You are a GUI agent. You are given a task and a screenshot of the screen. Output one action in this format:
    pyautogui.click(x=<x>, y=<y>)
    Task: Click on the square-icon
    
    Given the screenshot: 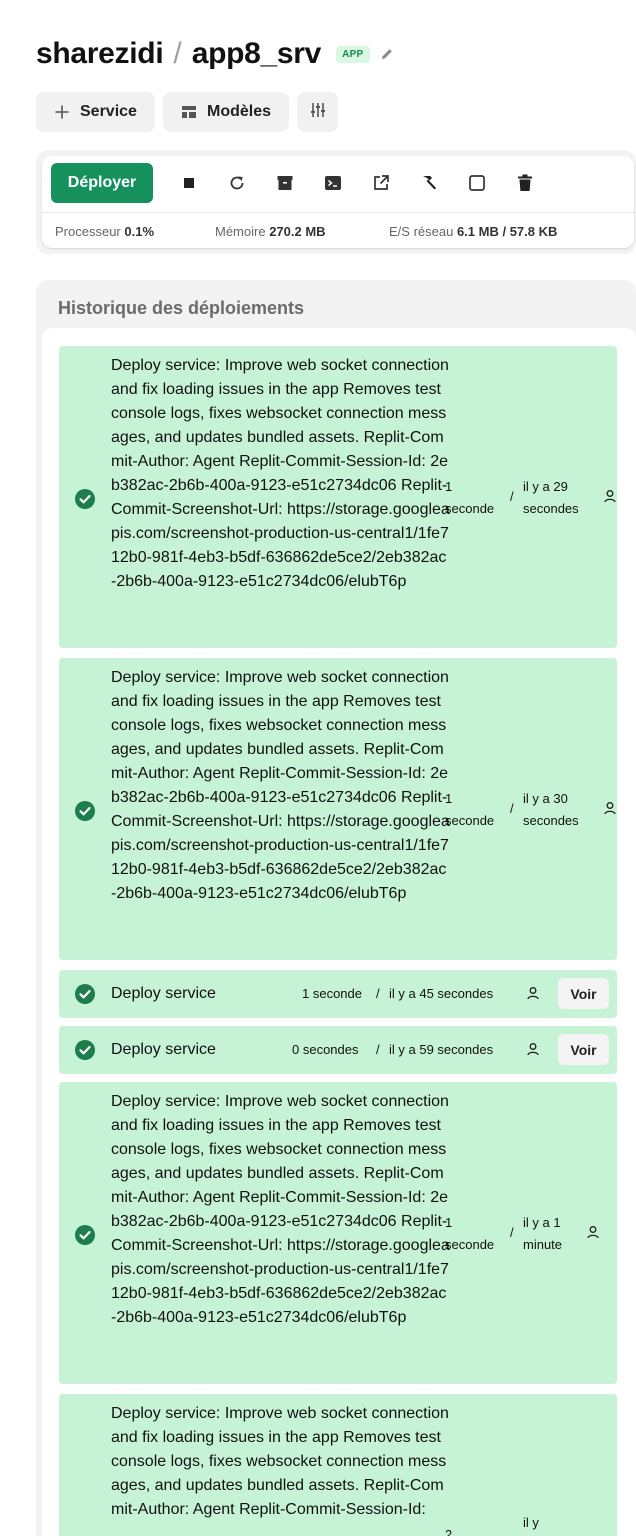 What is the action you would take?
    pyautogui.click(x=477, y=183)
    